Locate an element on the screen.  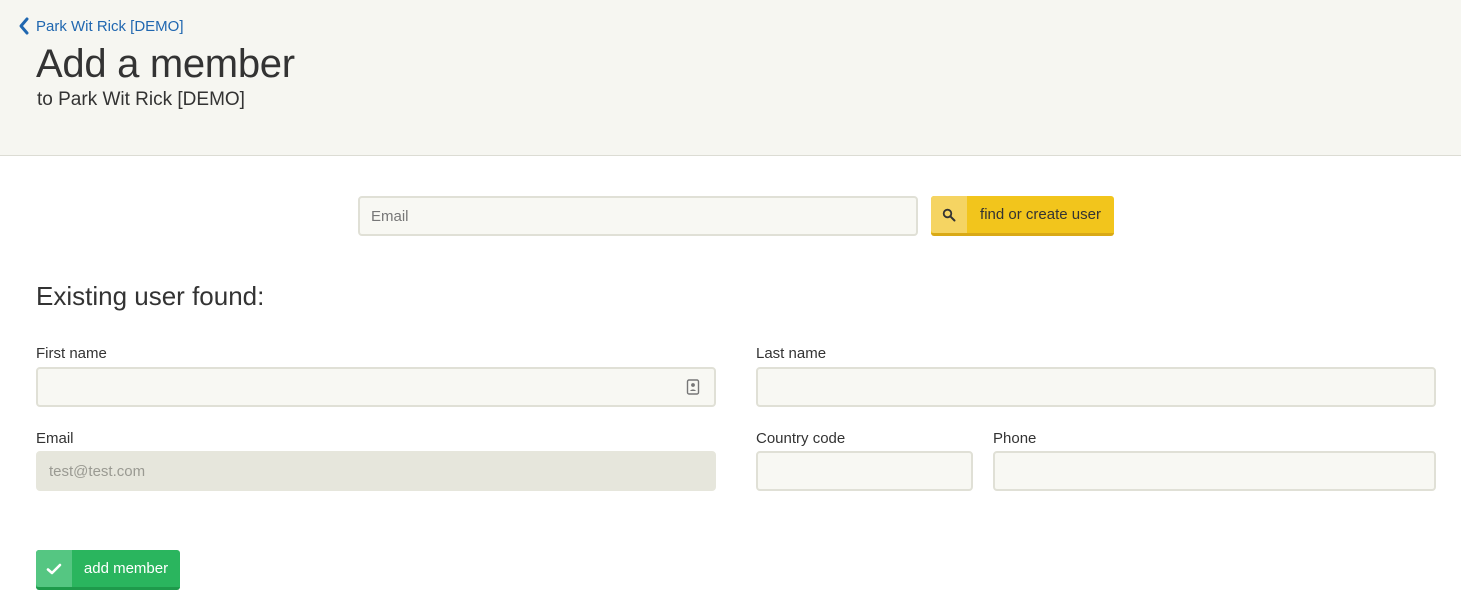
back-link-label: Park Wit Rick [DEMO] is located at coordinates (110, 26).